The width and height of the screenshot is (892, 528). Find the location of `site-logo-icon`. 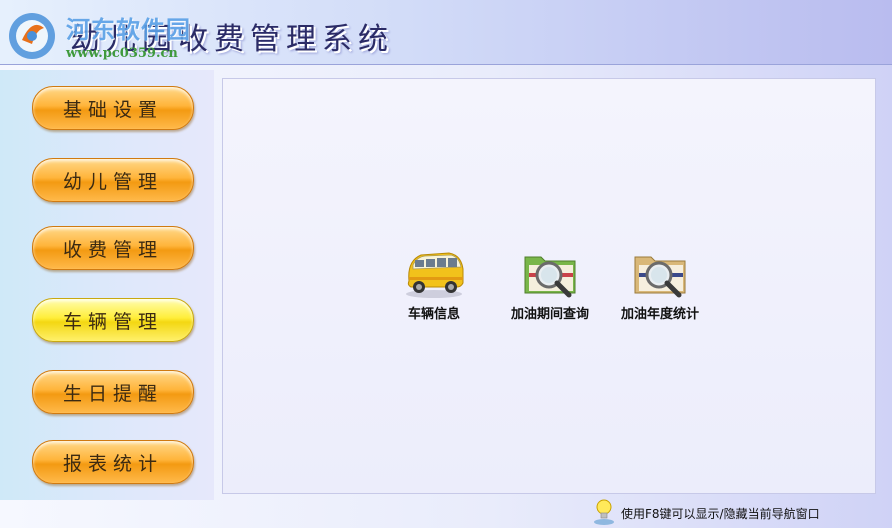

site-logo-icon is located at coordinates (32, 36).